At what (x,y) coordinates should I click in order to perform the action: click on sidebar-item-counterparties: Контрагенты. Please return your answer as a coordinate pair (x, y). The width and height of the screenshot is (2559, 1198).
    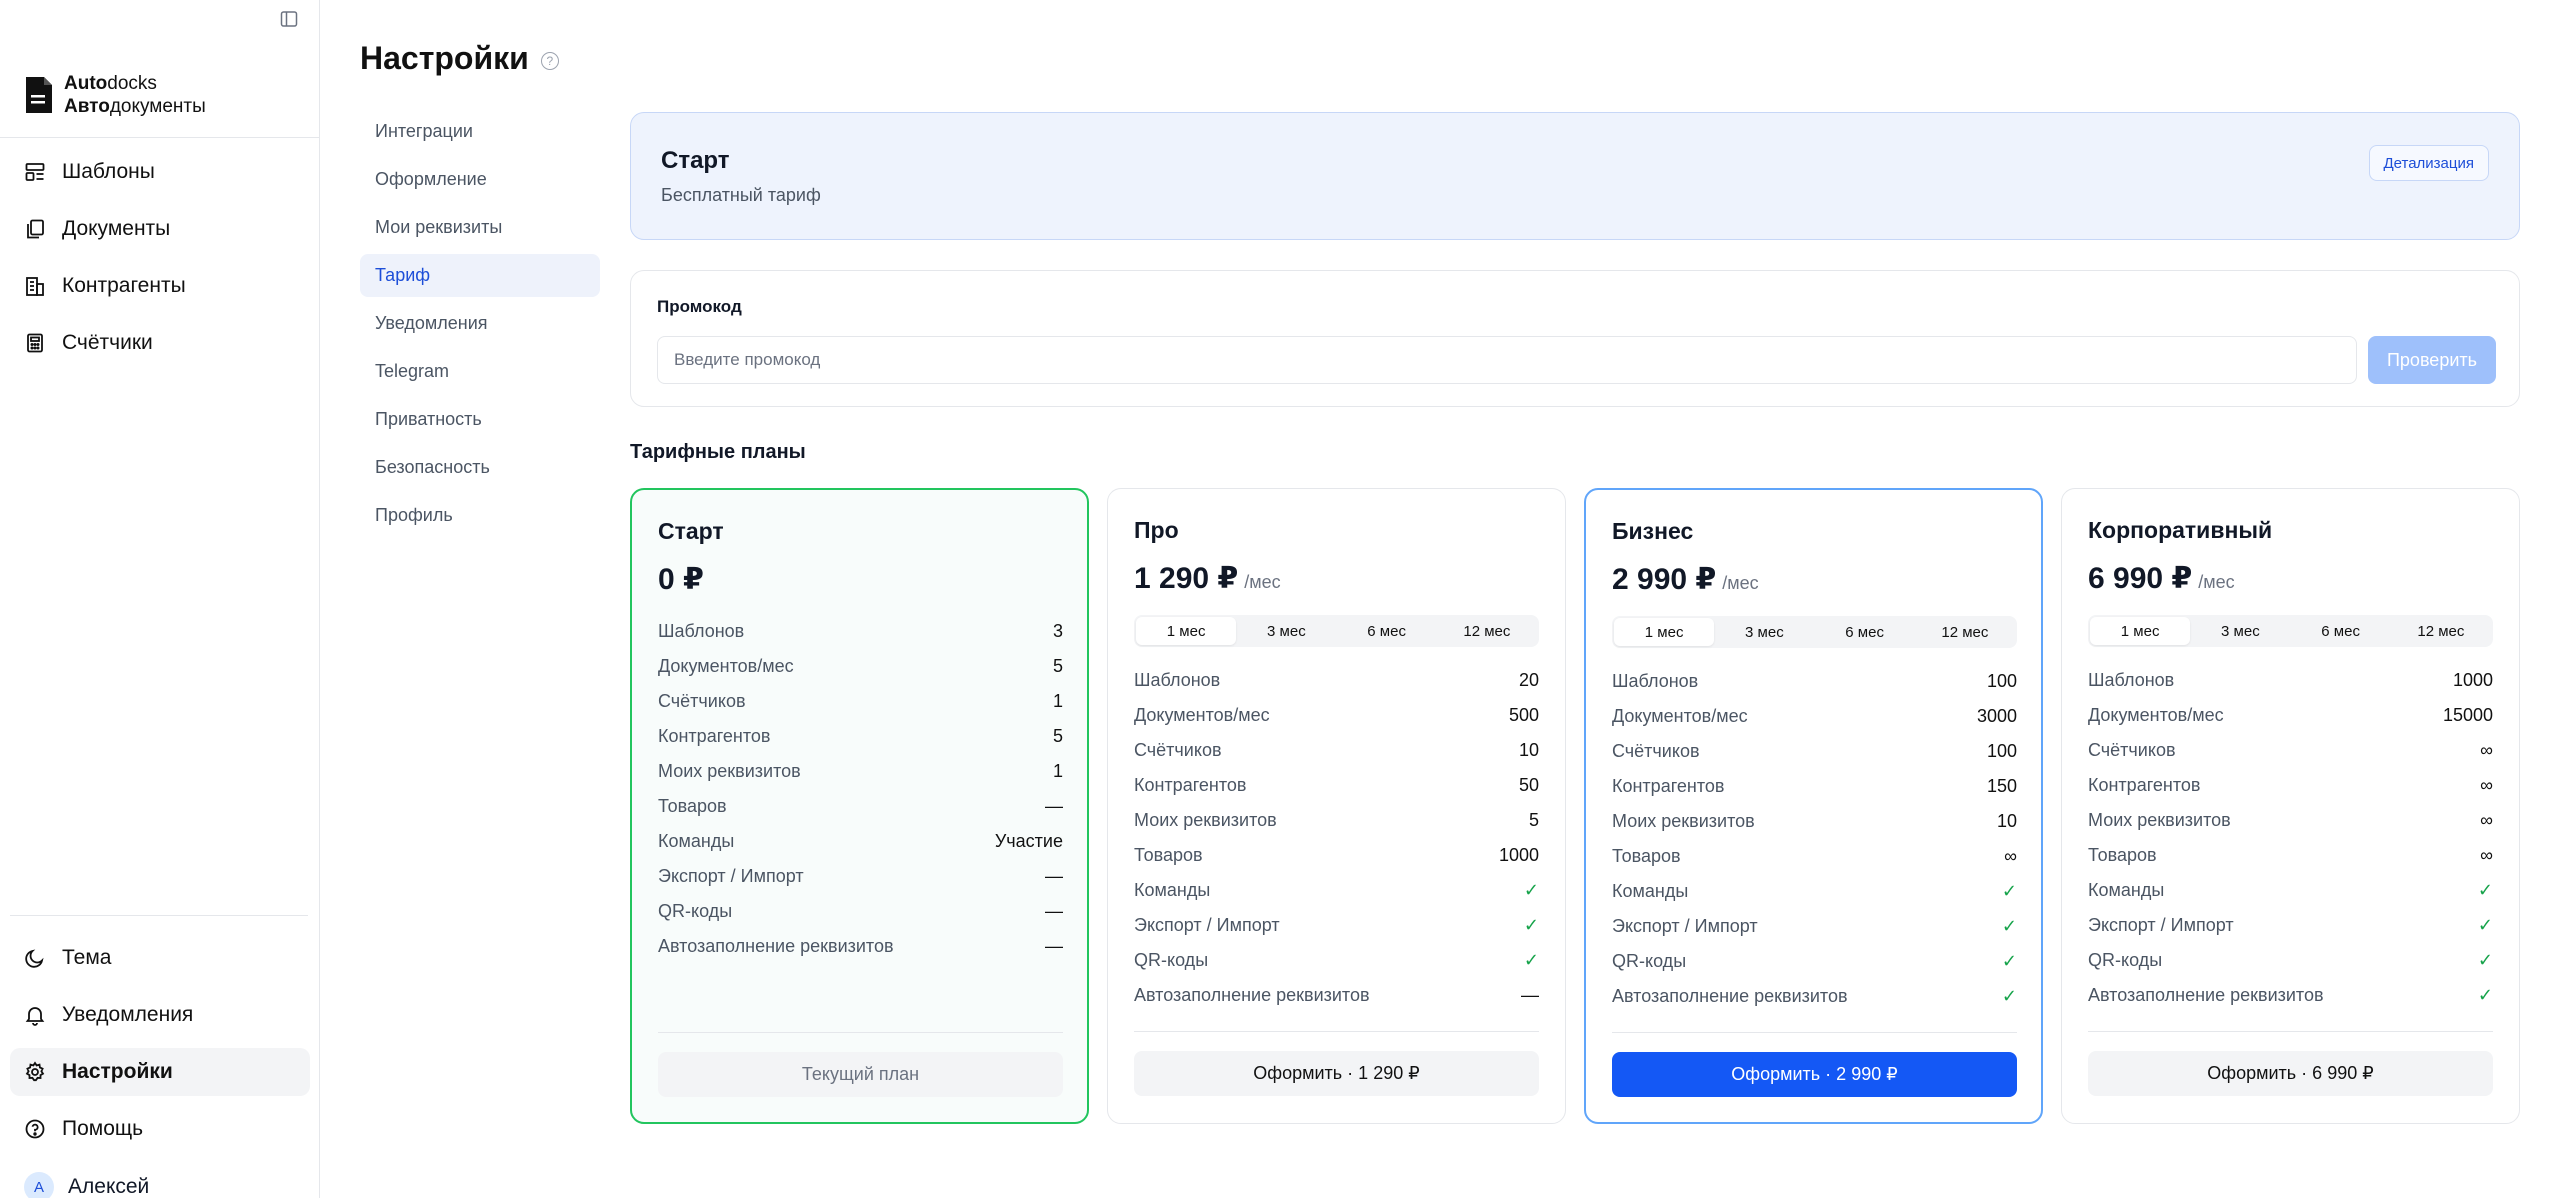
    Looking at the image, I should click on (160, 286).